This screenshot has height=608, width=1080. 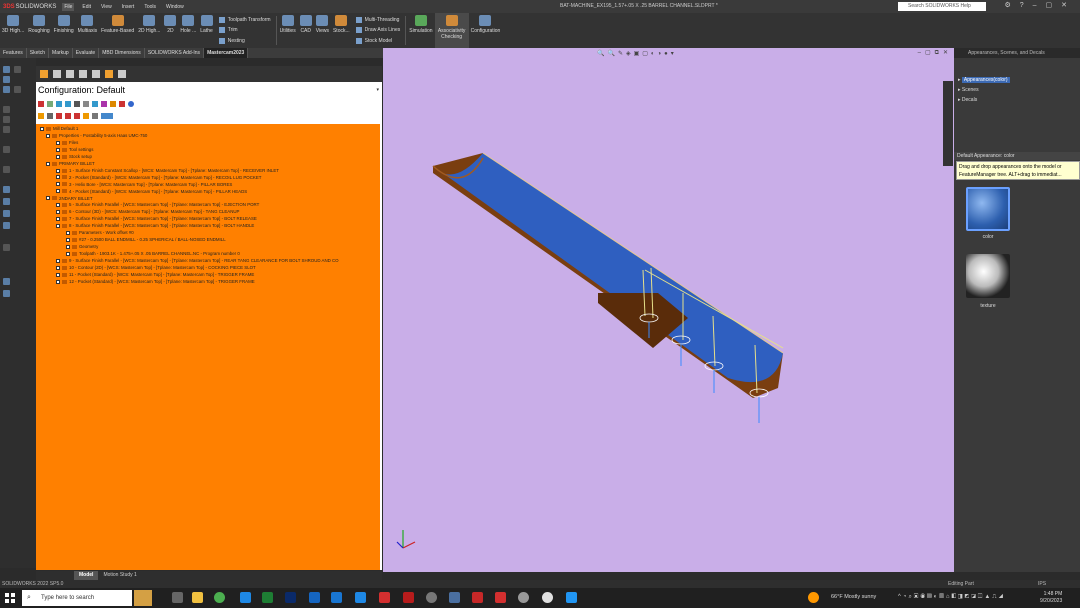 What do you see at coordinates (244, 30) in the screenshot?
I see `trim-button: Trim` at bounding box center [244, 30].